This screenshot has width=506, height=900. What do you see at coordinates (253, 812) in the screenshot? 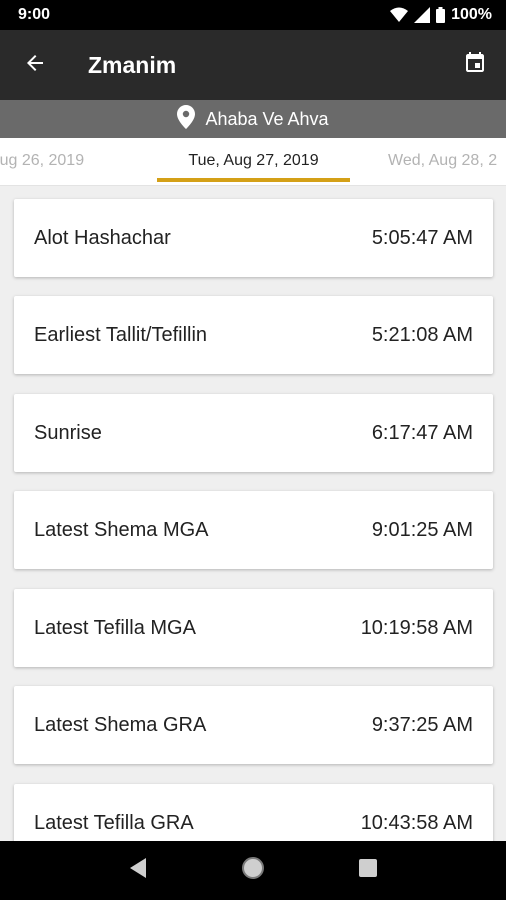
I see `list-item: Latest Tefilla GRA 10:43:58 AM` at bounding box center [253, 812].